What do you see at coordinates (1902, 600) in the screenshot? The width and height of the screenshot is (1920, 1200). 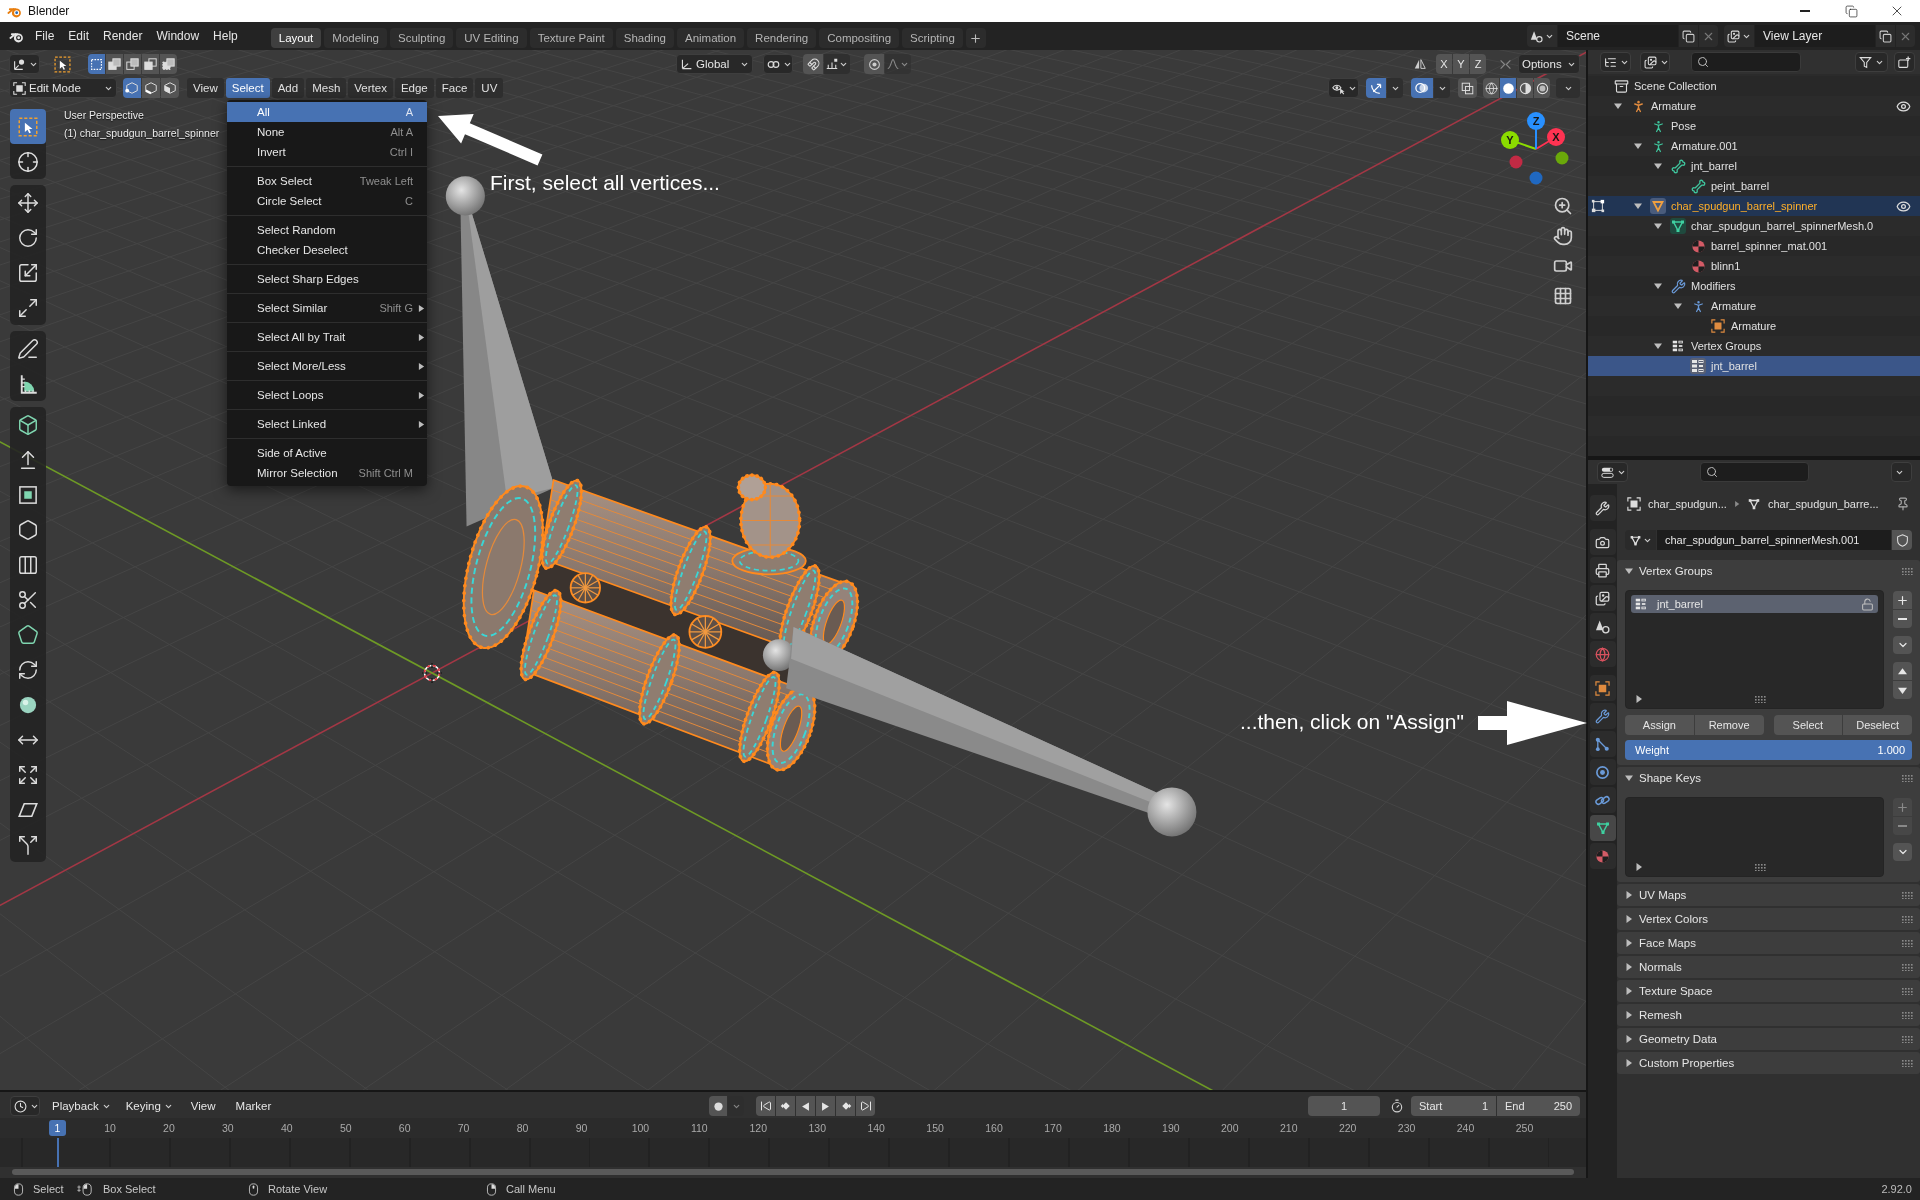 I see `add-button` at bounding box center [1902, 600].